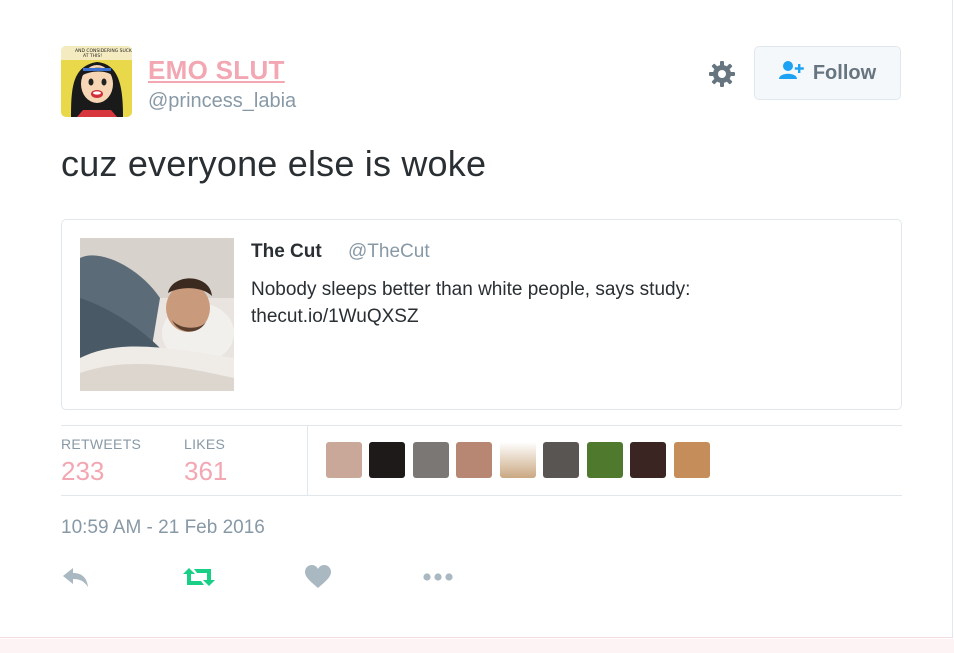 This screenshot has height=653, width=954. Describe the element at coordinates (722, 74) in the screenshot. I see `gear-icon` at that location.